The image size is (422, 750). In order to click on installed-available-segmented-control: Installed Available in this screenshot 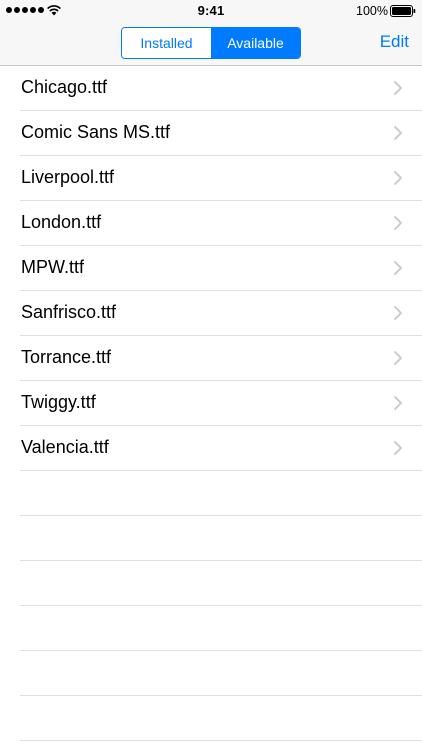, I will do `click(211, 43)`.